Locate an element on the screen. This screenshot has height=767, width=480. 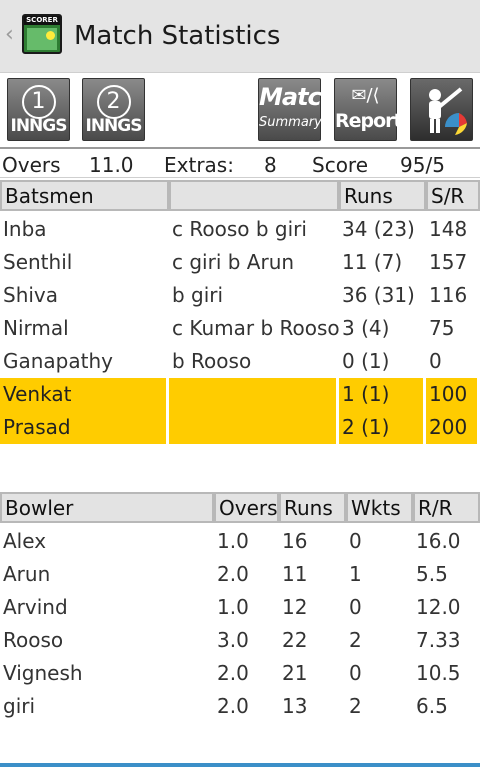
runs-value: 36 (31) is located at coordinates (378, 295).